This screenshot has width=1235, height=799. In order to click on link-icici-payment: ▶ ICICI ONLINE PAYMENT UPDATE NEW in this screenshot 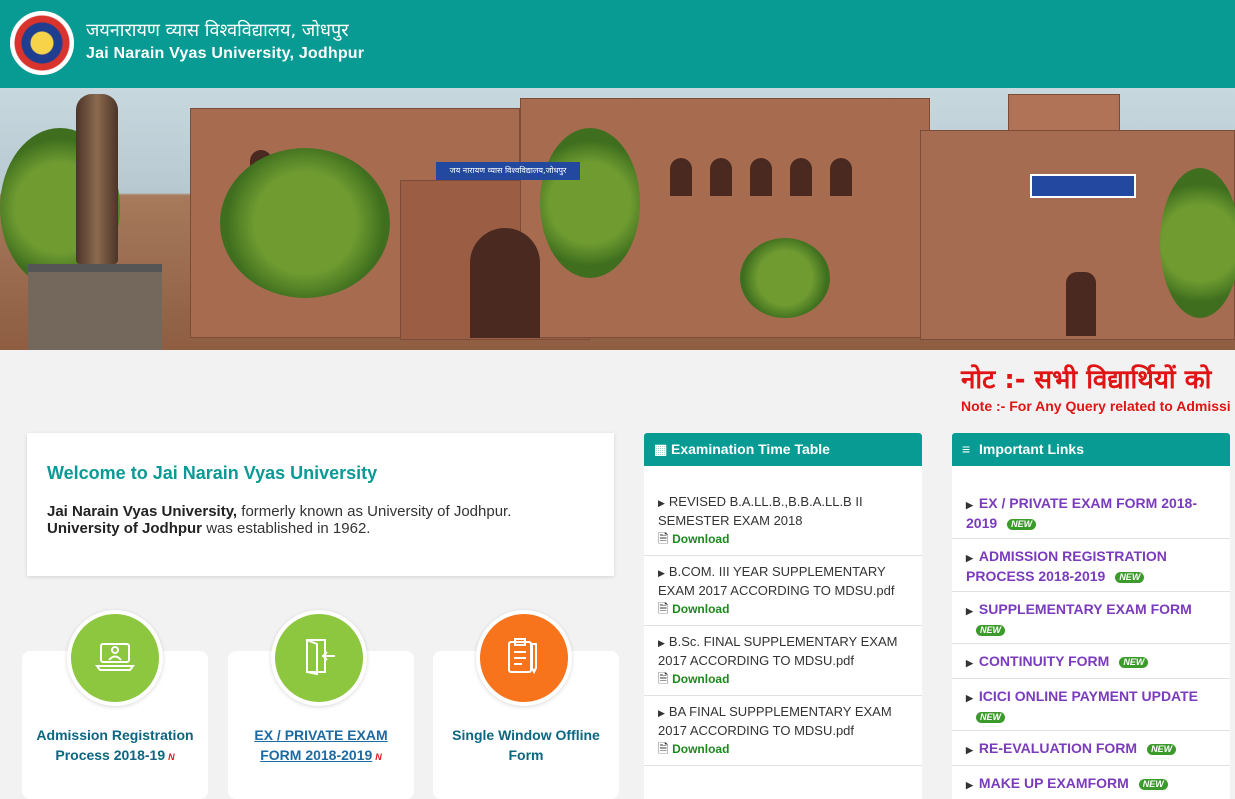, I will do `click(1092, 706)`.